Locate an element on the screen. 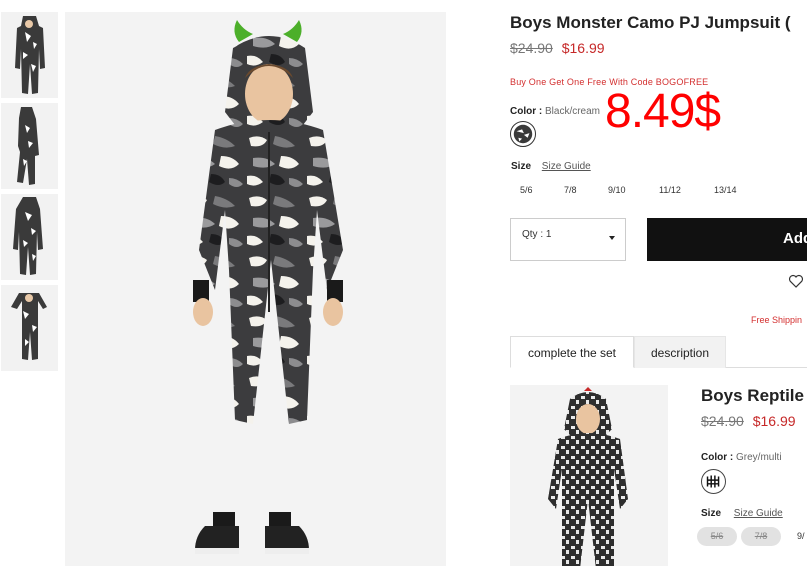 This screenshot has width=807, height=566. related-sale-price: $16.99 is located at coordinates (774, 421).